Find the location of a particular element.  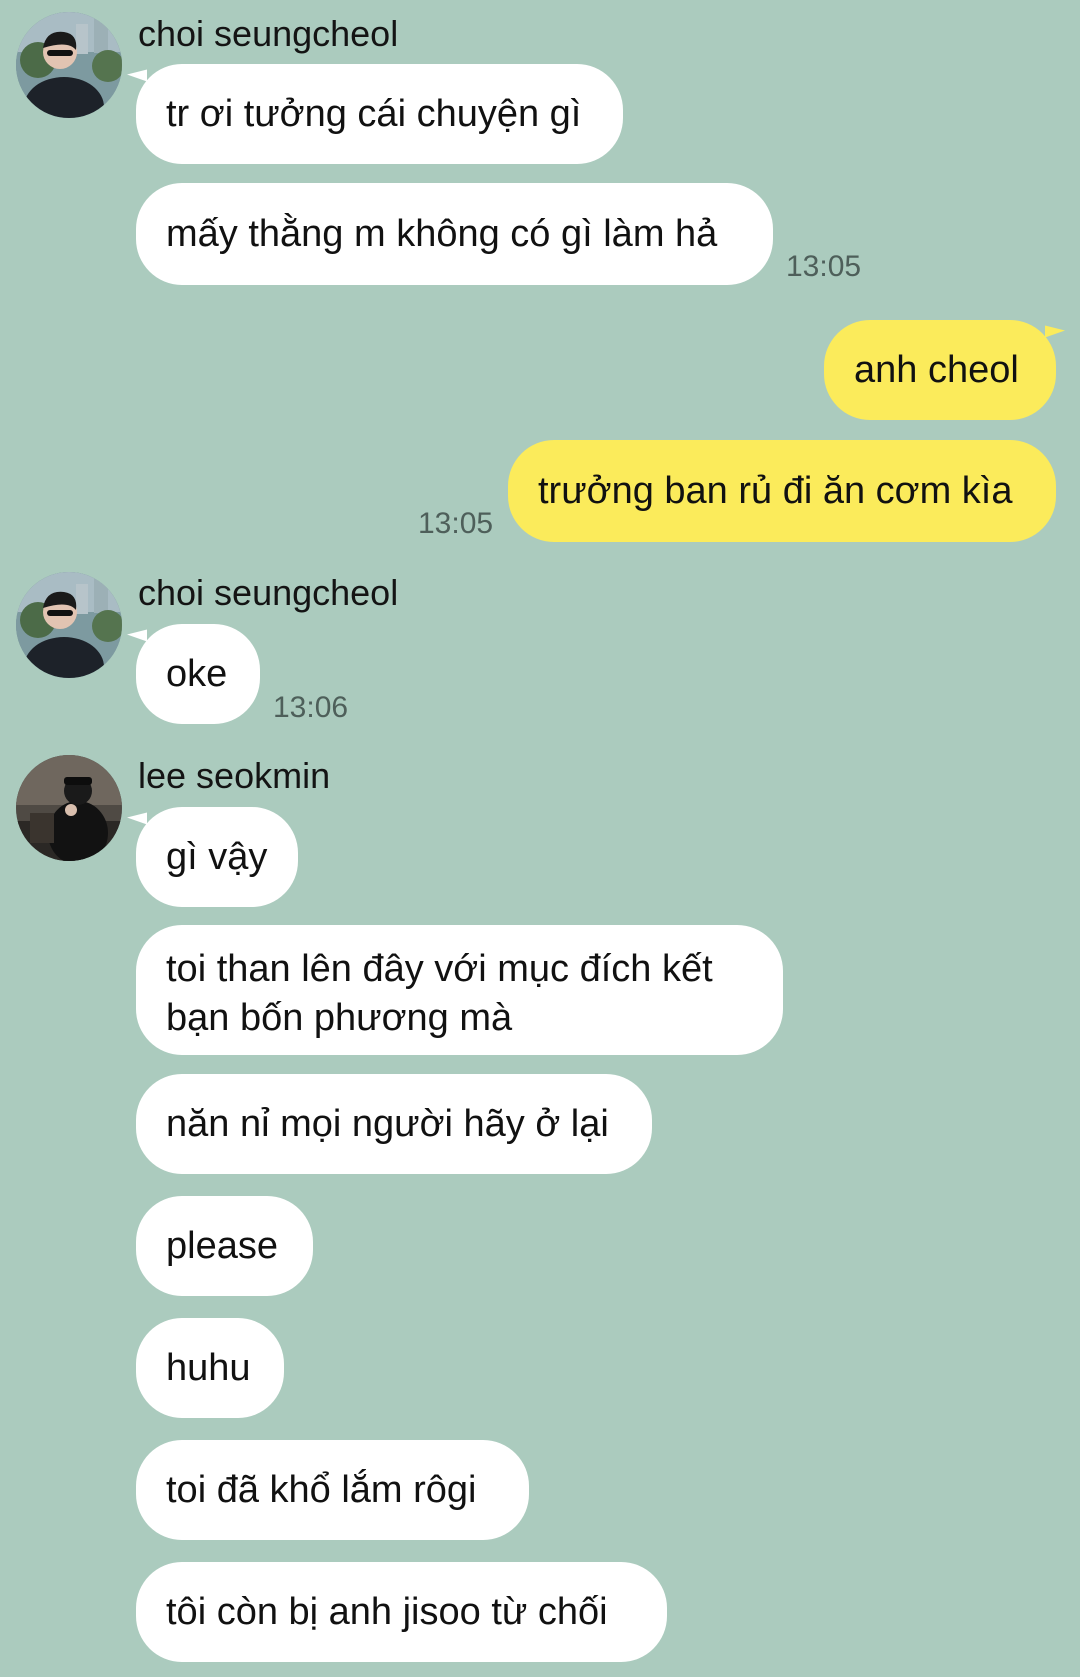

message-bubble: huhu is located at coordinates (210, 1368).